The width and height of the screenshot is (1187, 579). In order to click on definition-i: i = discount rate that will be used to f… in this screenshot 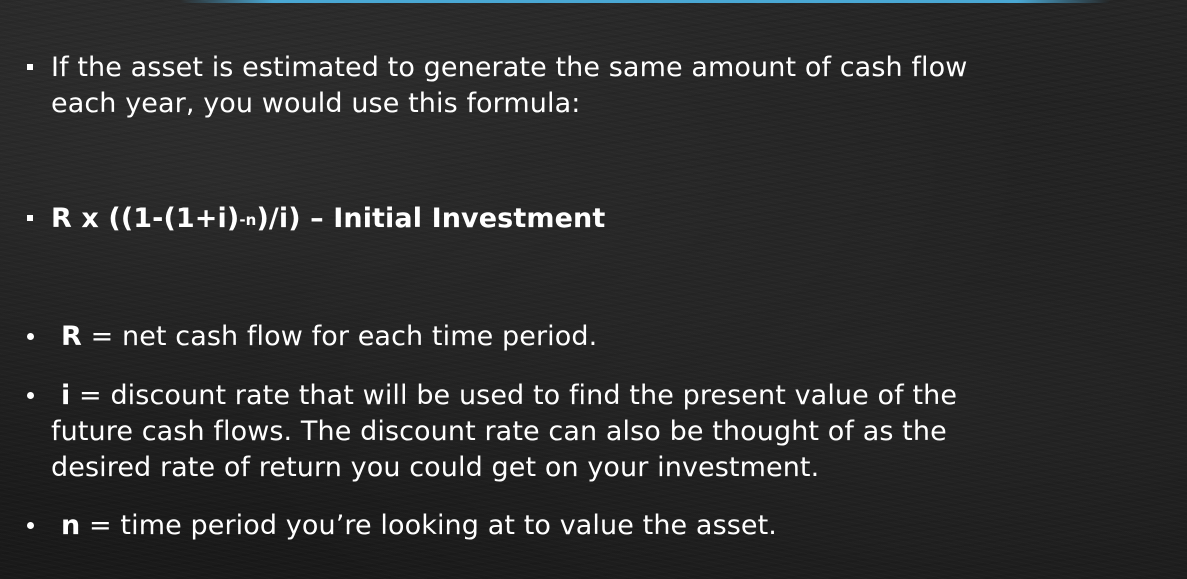, I will do `click(509, 396)`.